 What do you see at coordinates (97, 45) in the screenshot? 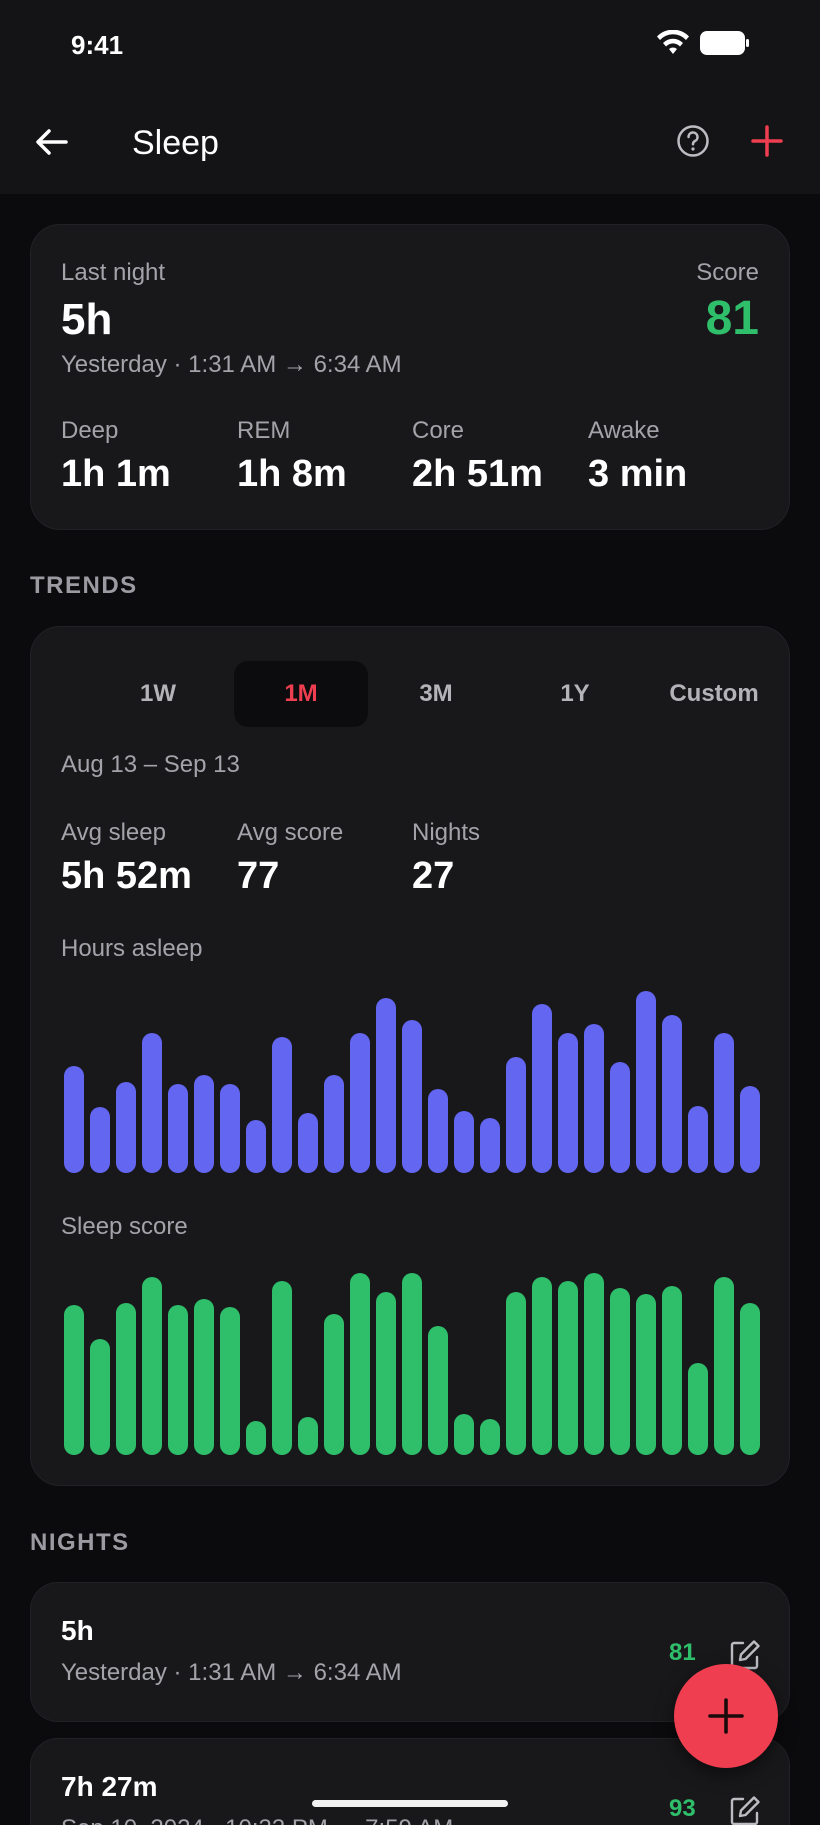
I see `status-time: 9:41` at bounding box center [97, 45].